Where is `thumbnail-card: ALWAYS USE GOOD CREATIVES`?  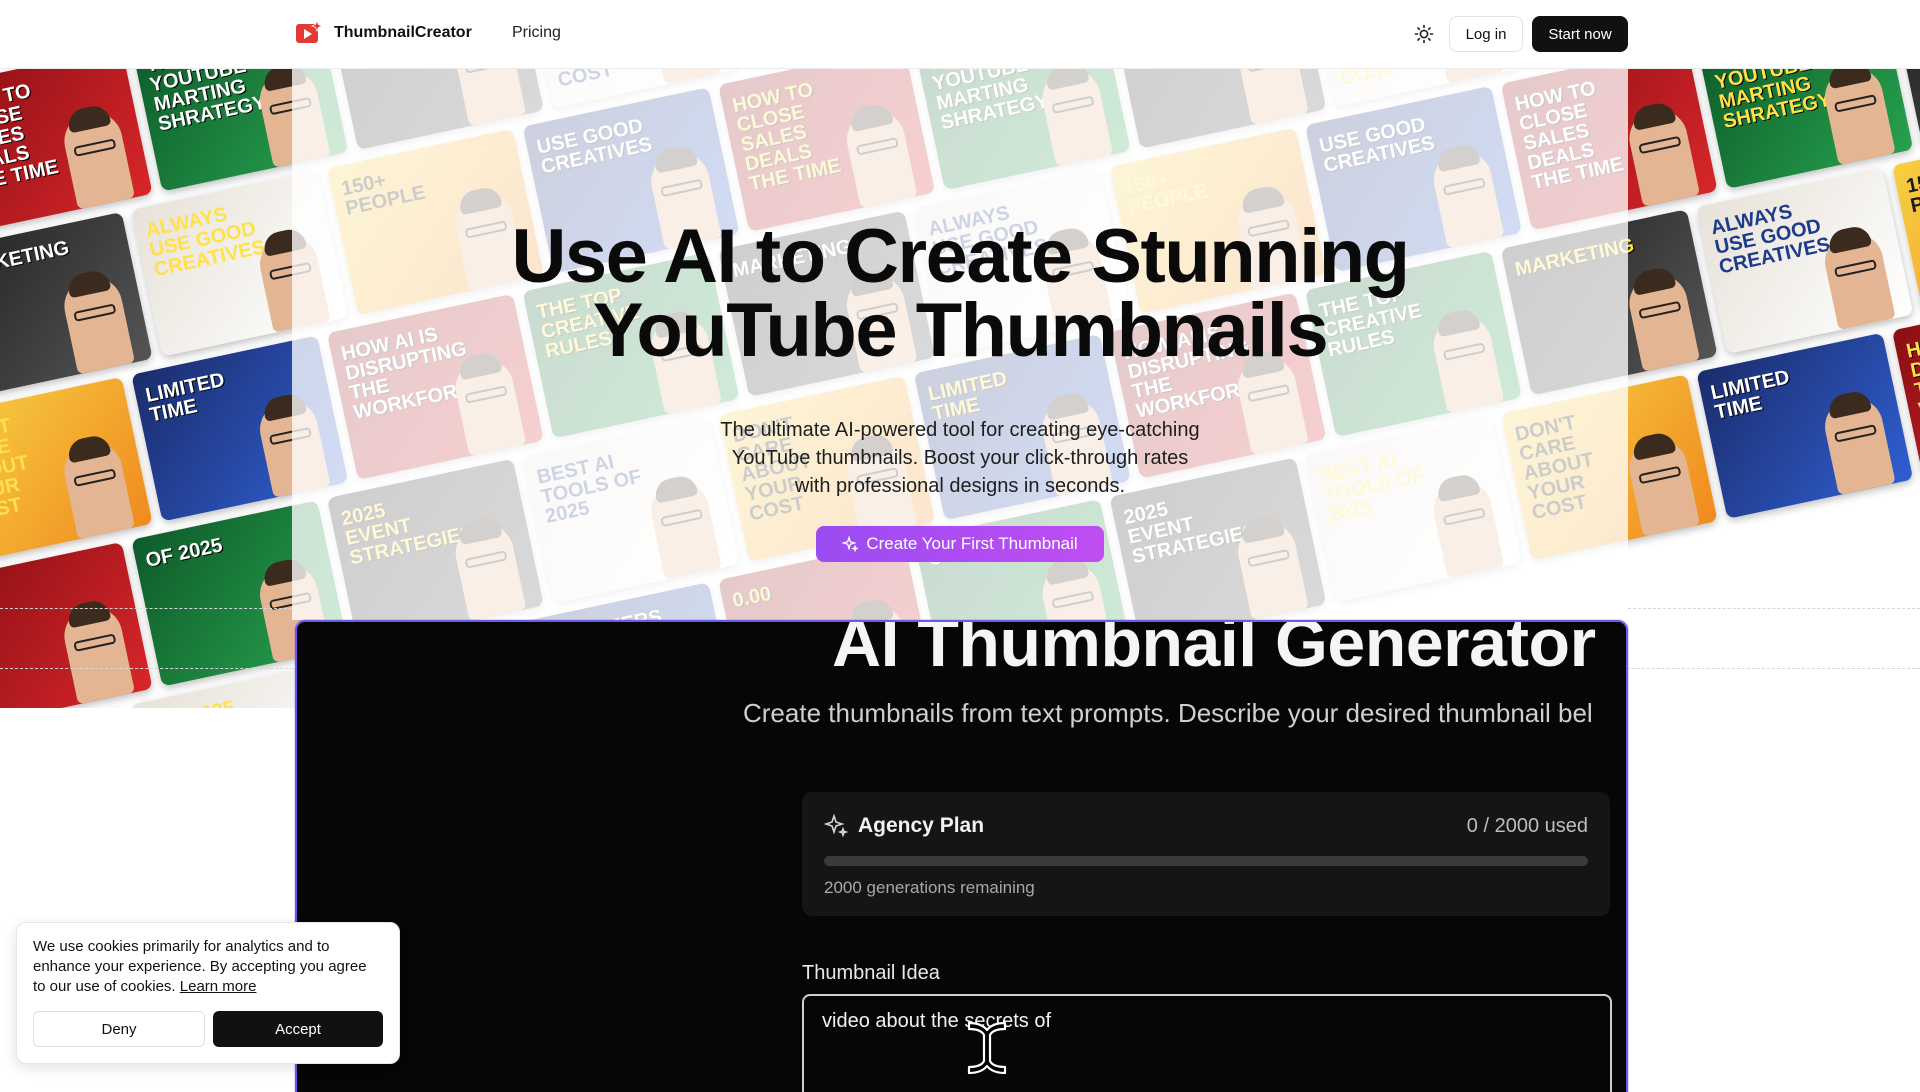 thumbnail-card: ALWAYS USE GOOD CREATIVES is located at coordinates (1805, 260).